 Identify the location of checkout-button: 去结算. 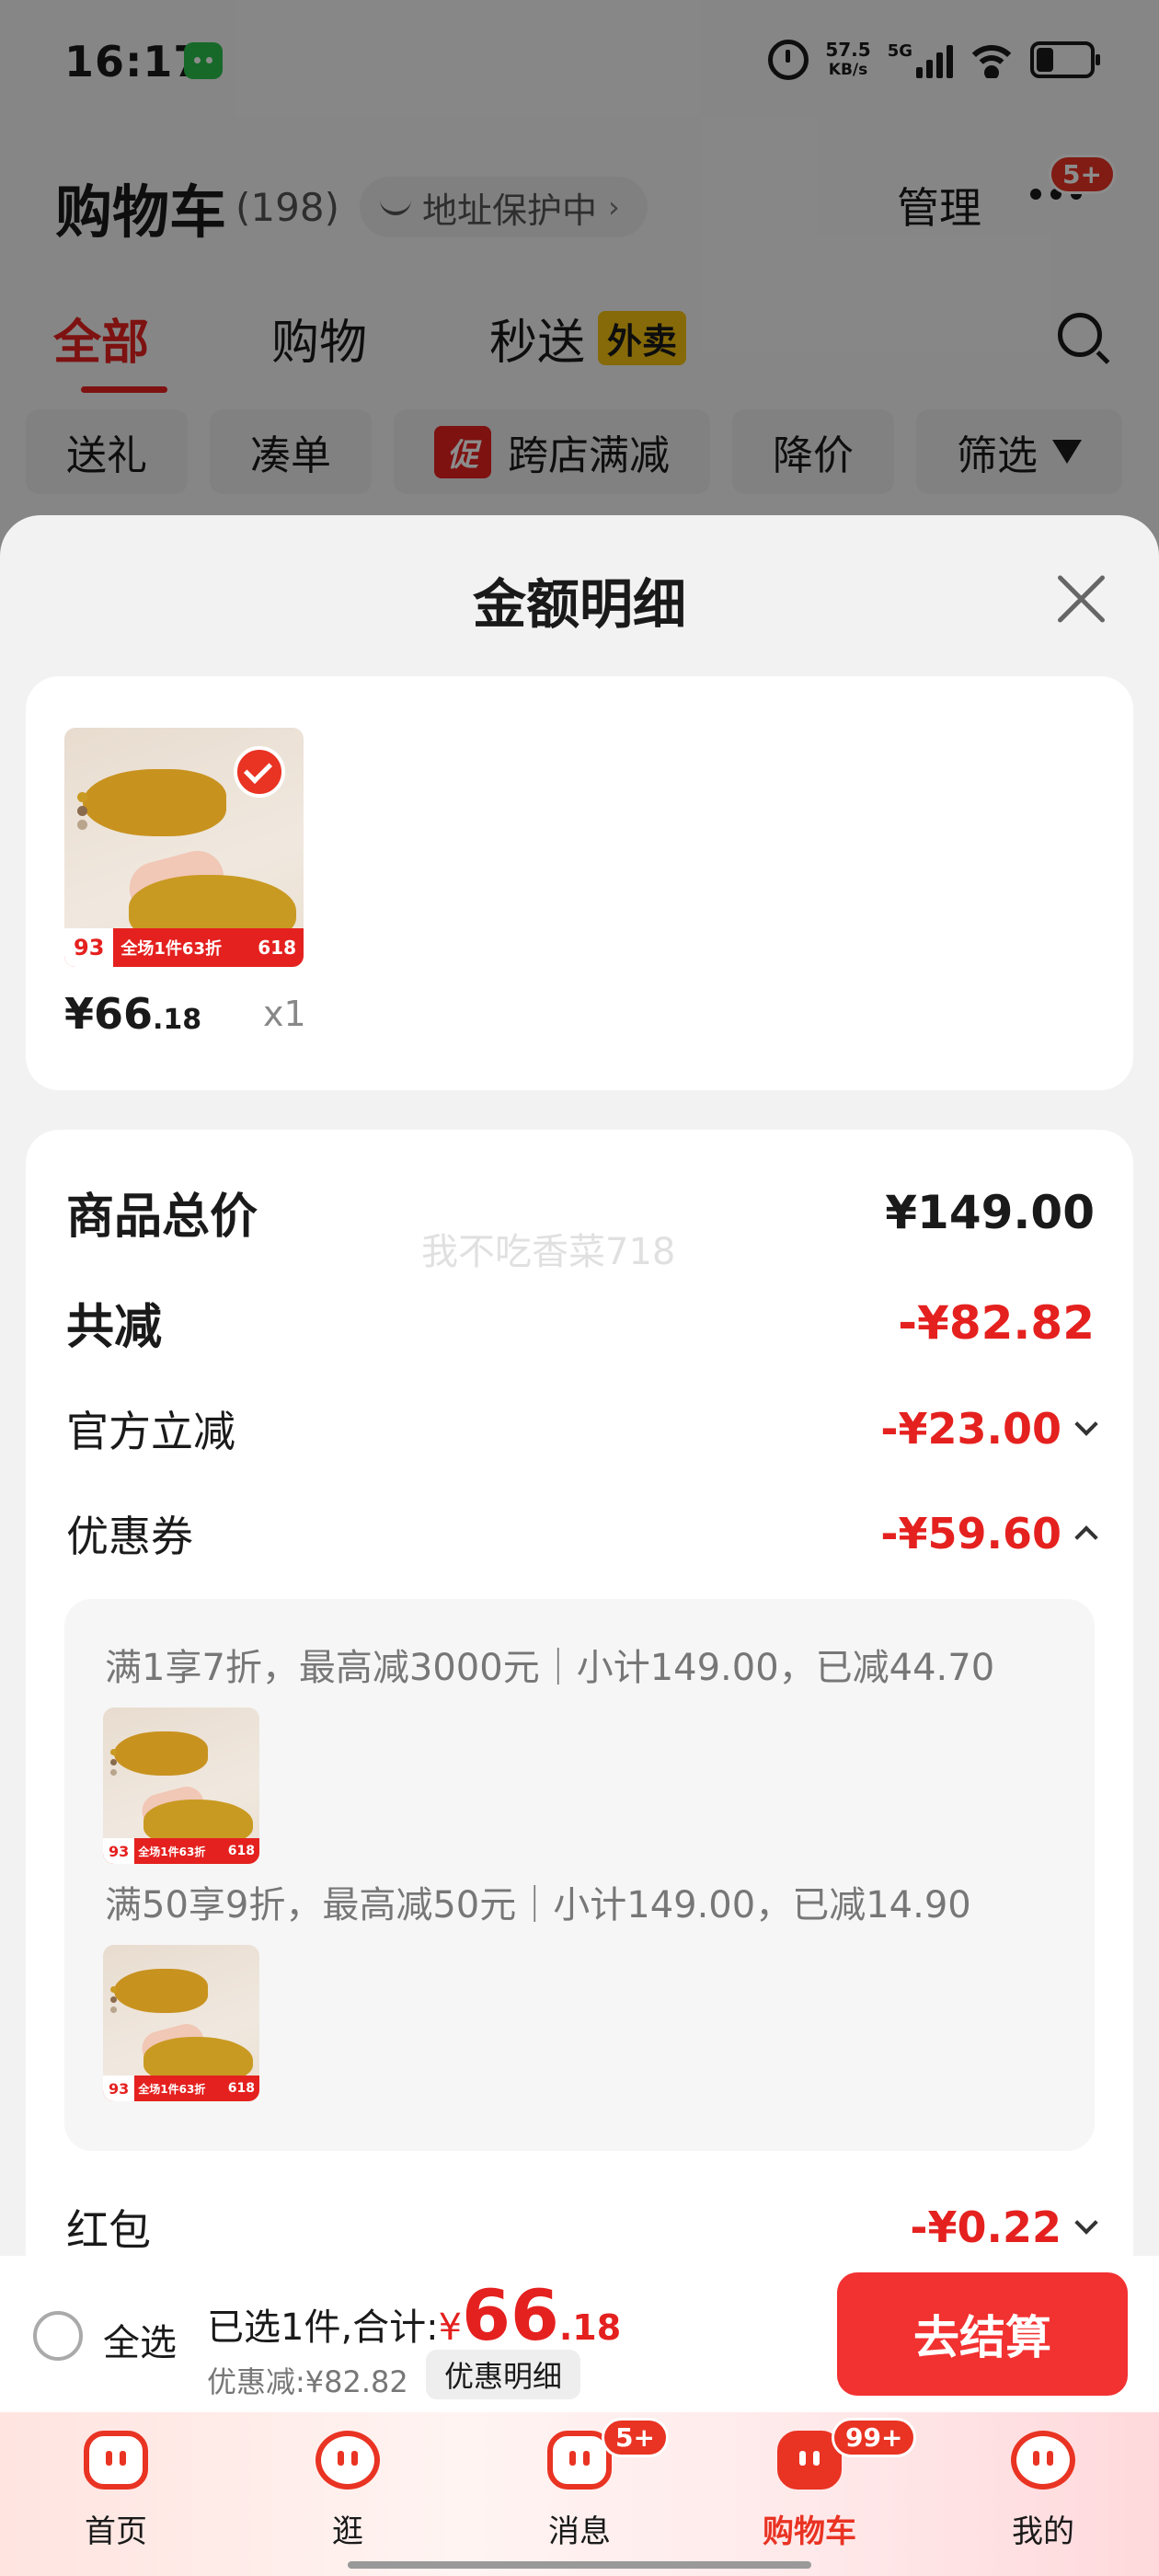
(982, 2334).